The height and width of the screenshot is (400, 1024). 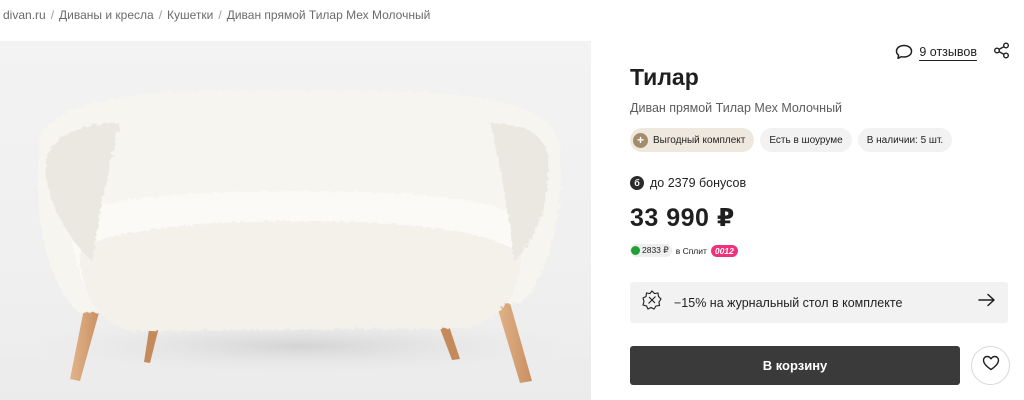 What do you see at coordinates (806, 140) in the screenshot?
I see `badge-showroom: Есть в шоуруме` at bounding box center [806, 140].